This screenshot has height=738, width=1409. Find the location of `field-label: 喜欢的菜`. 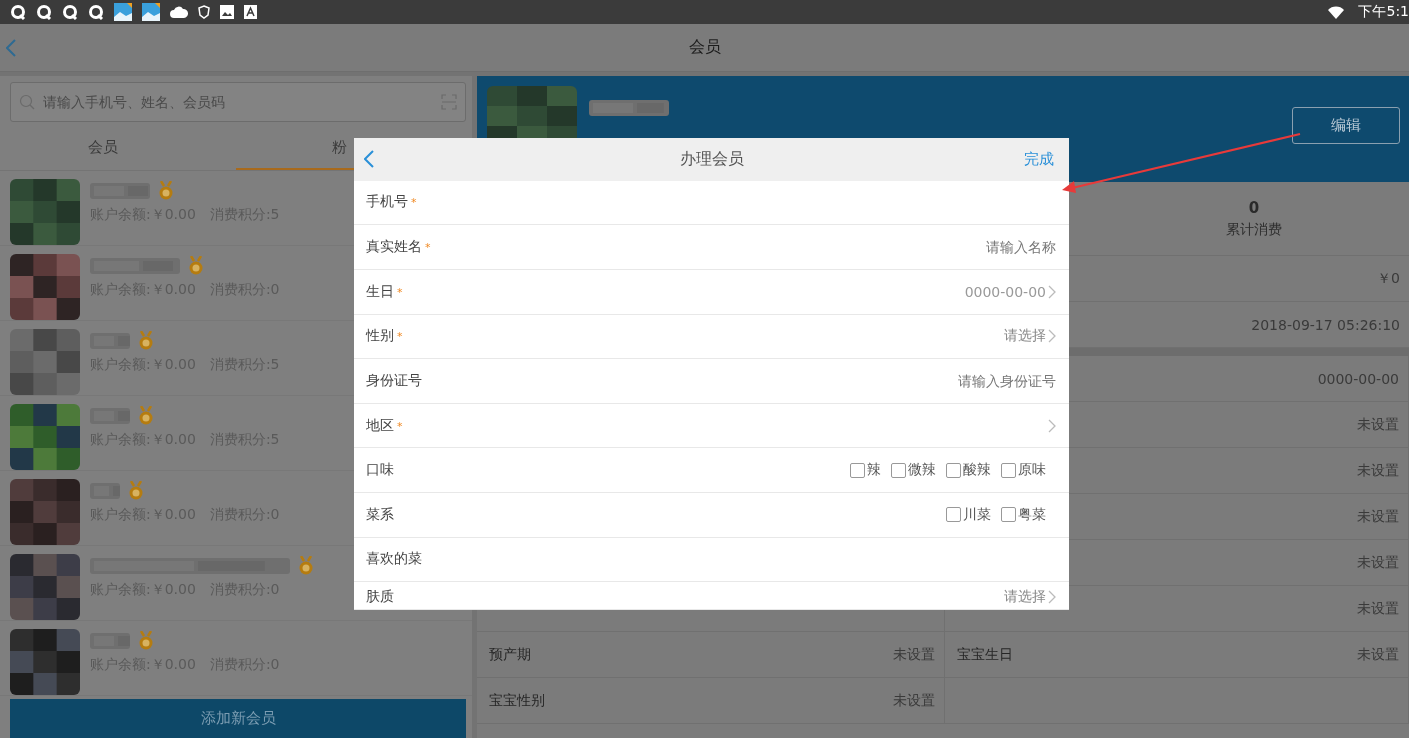

field-label: 喜欢的菜 is located at coordinates (394, 559).